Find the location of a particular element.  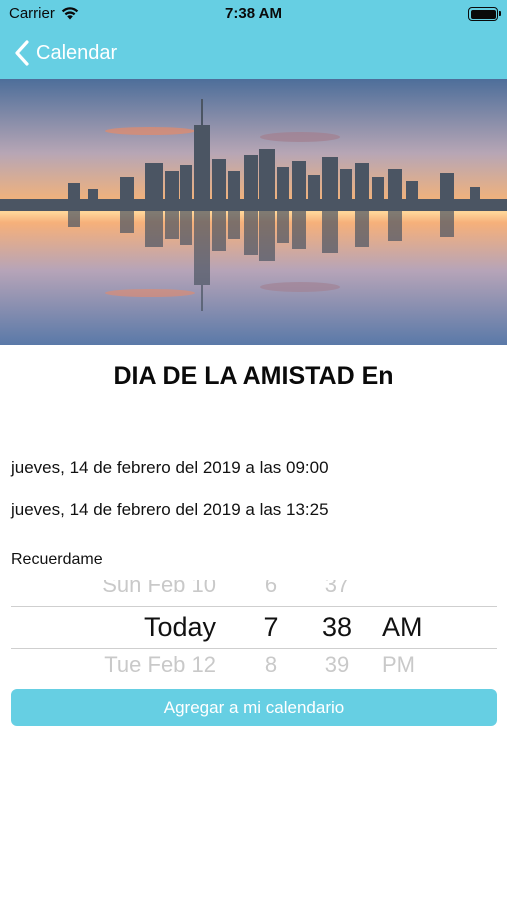

status-bar: Carrier 7:38 AM is located at coordinates (253, 14).